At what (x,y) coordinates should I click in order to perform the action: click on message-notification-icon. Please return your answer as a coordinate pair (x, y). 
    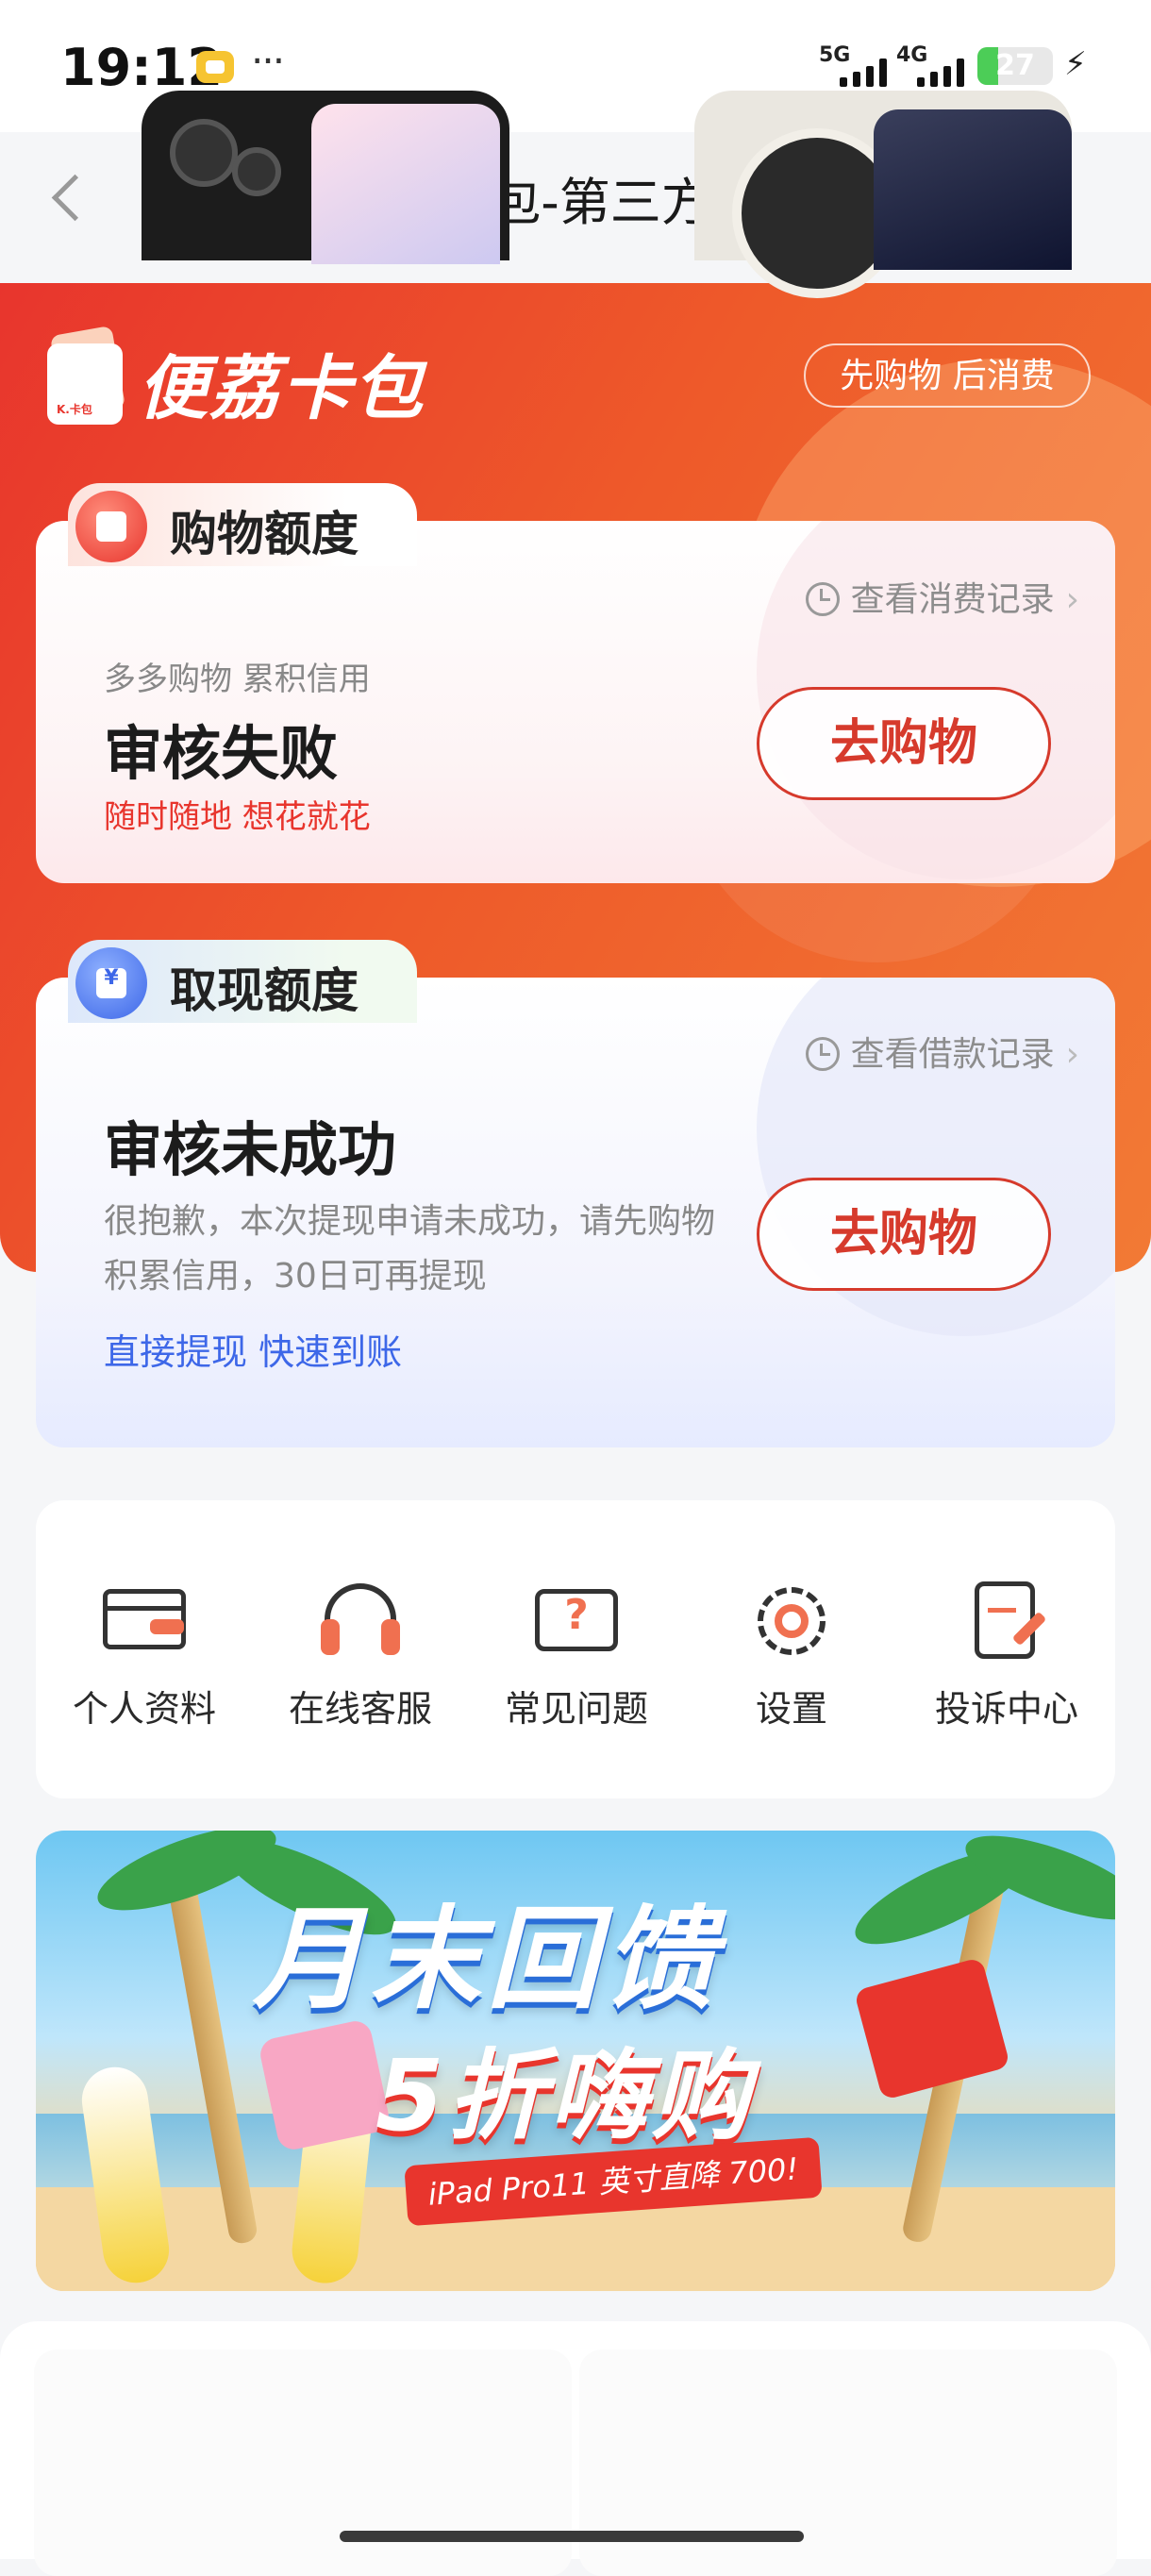
    Looking at the image, I should click on (215, 67).